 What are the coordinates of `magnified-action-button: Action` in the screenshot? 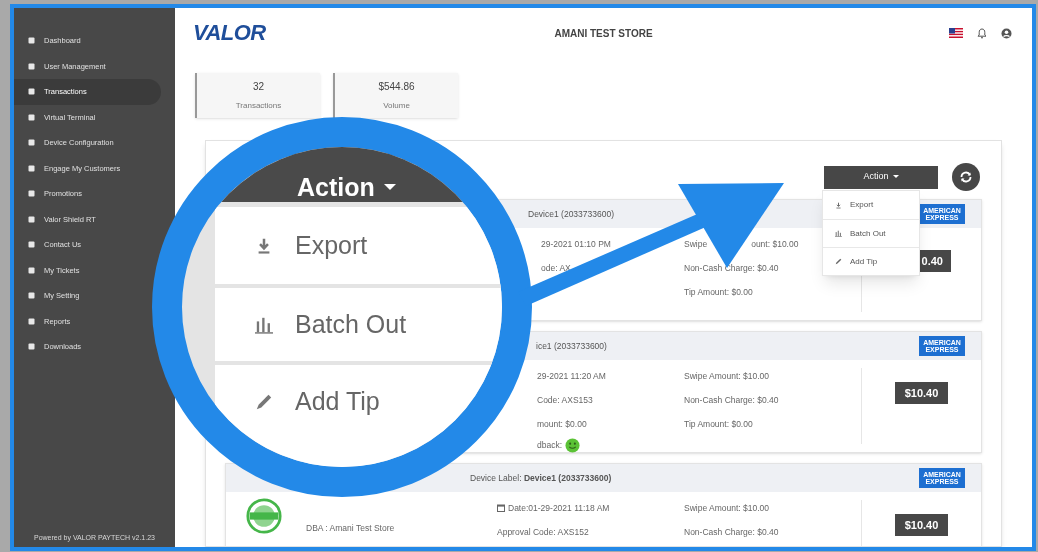 It's located at (347, 188).